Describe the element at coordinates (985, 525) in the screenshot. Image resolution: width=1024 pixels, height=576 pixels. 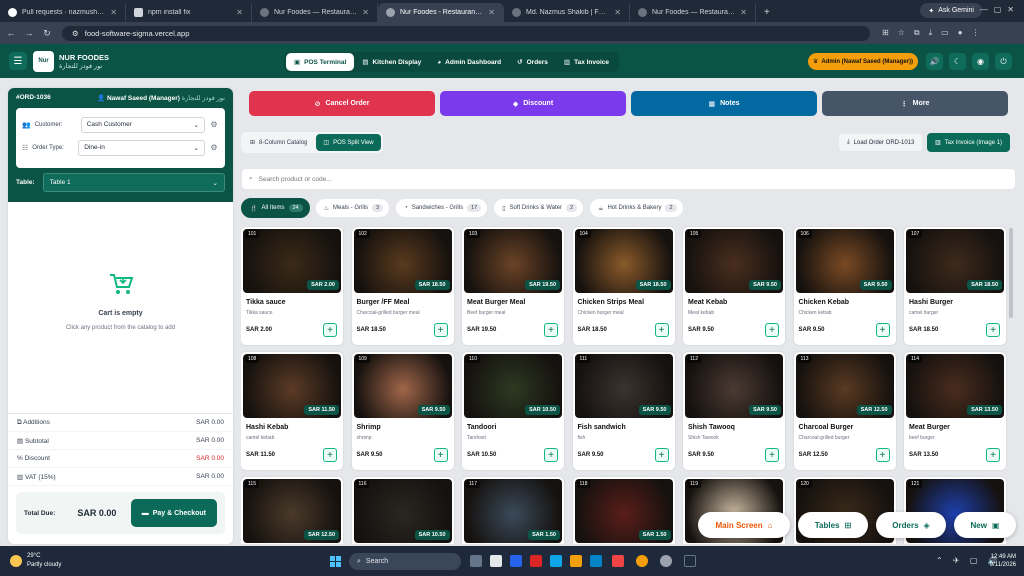
I see `new-order-button: New ▣` at that location.